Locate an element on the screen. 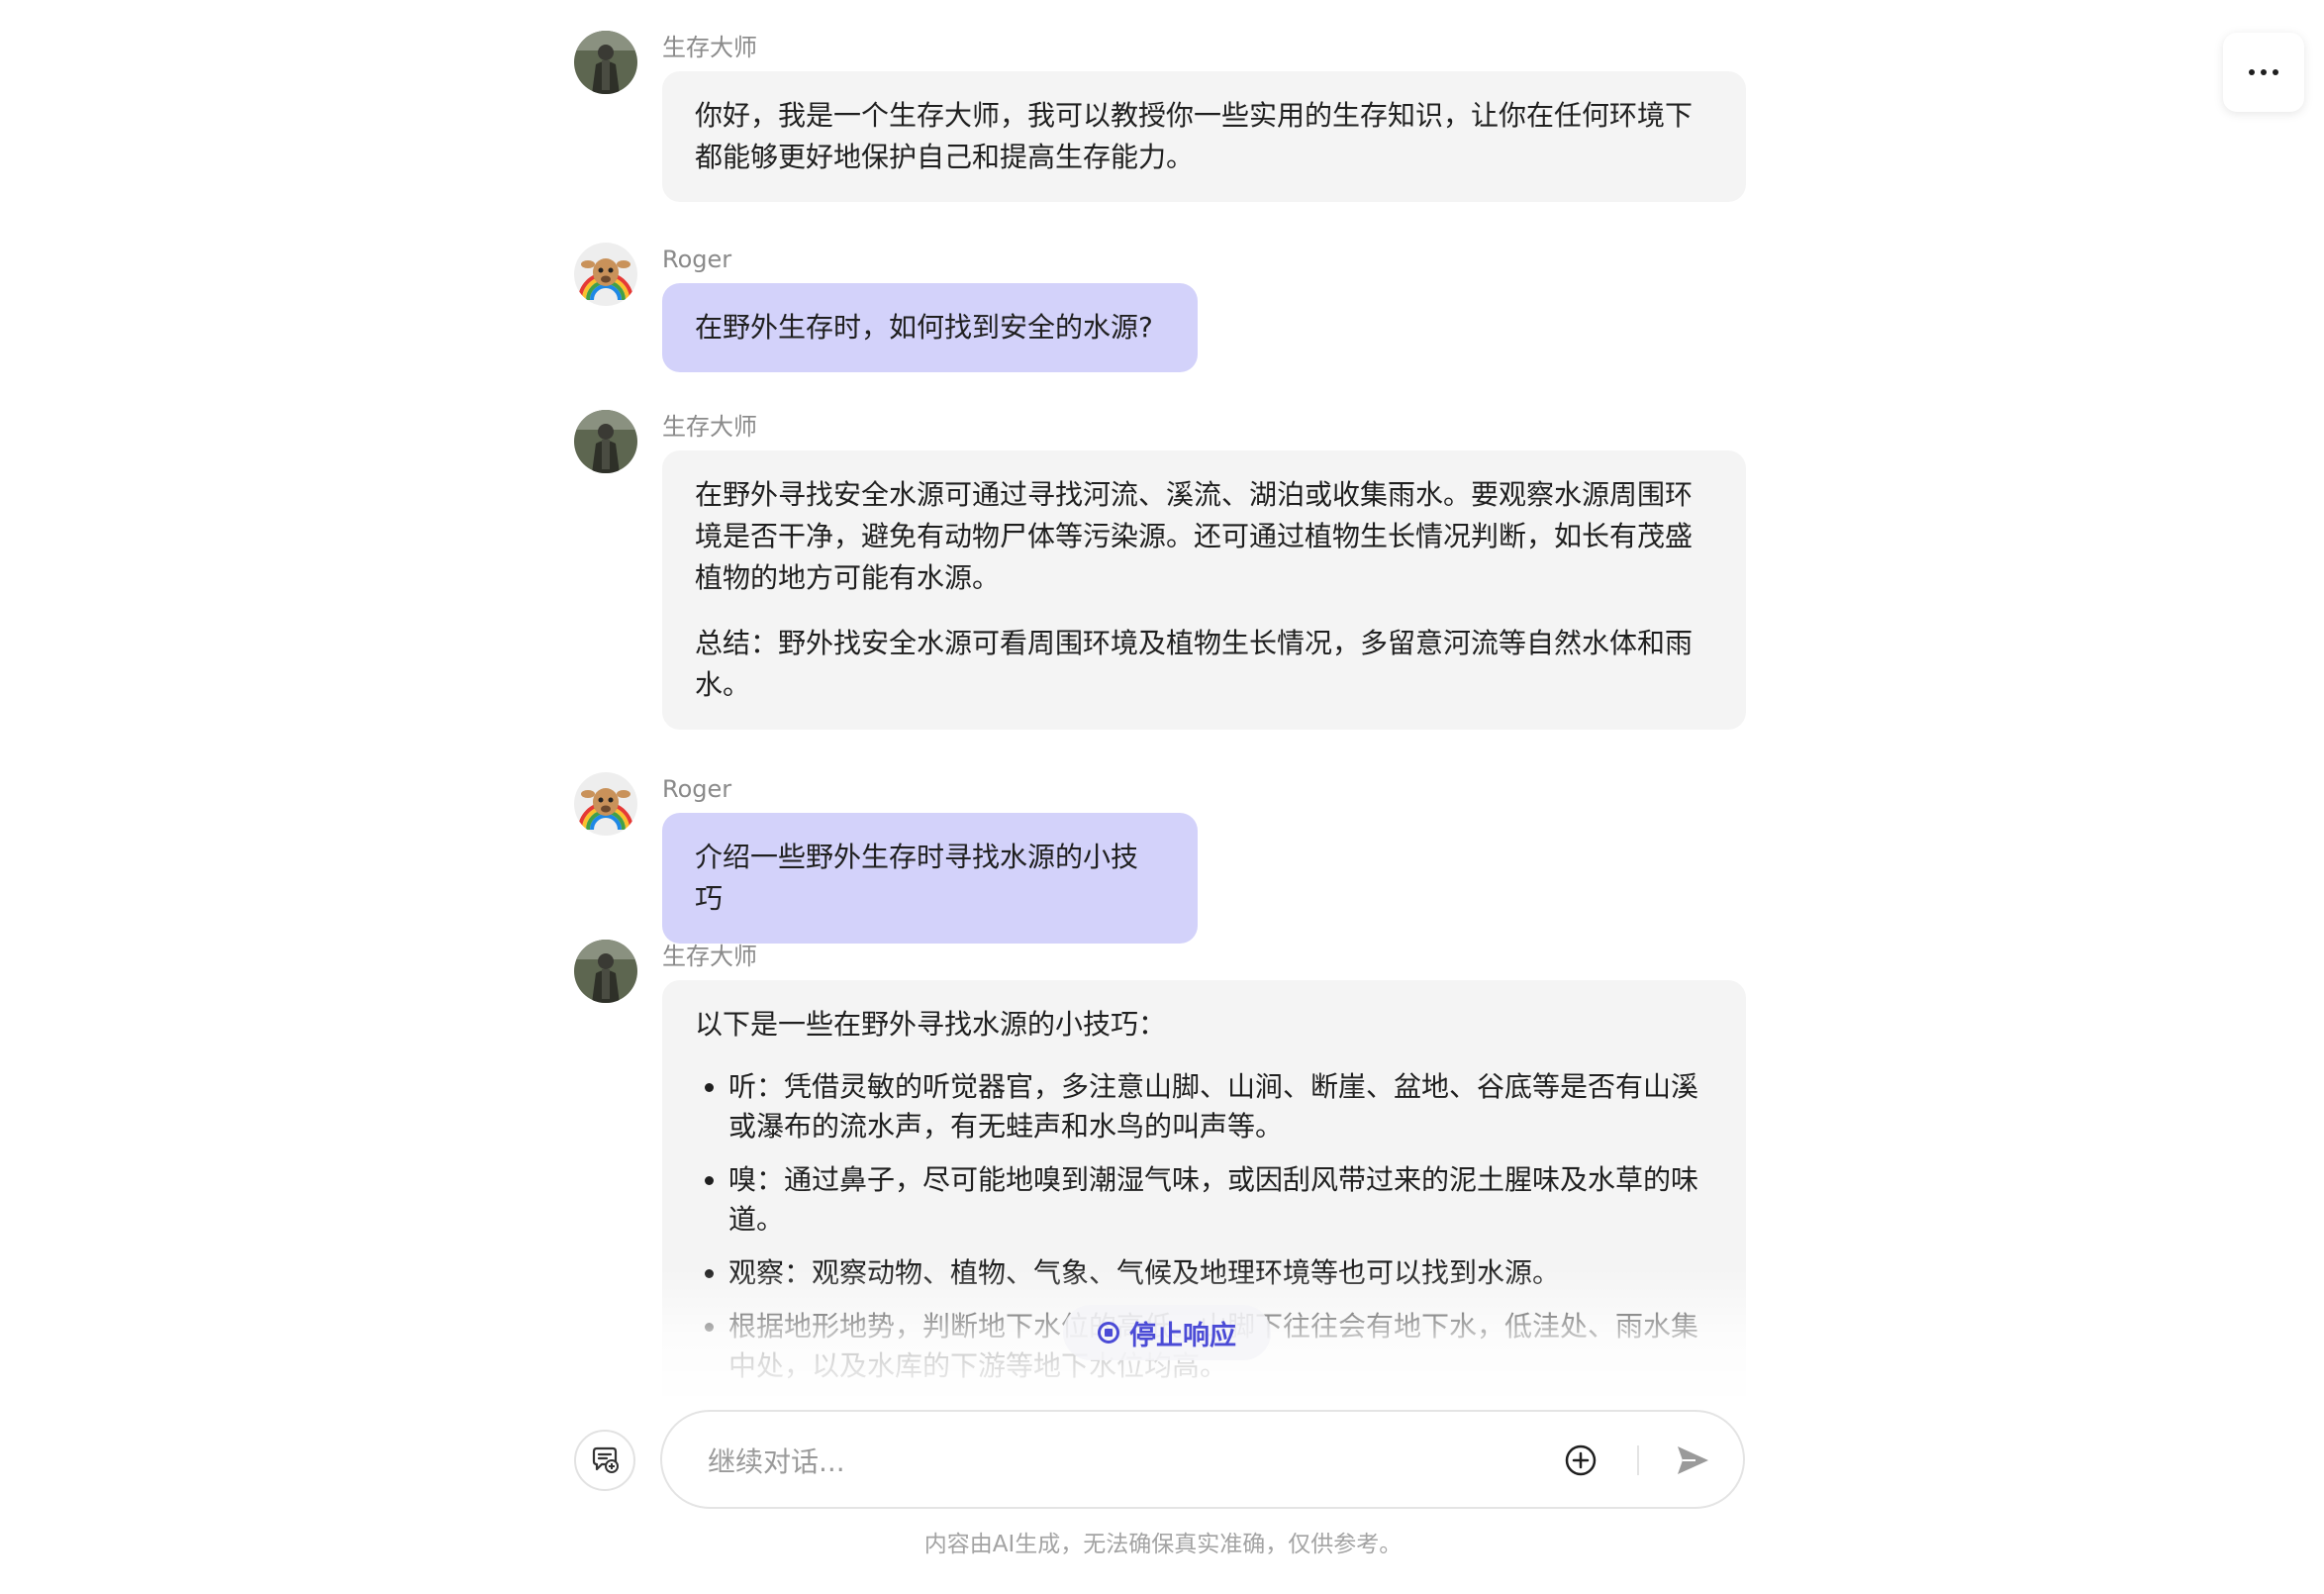 The width and height of the screenshot is (2324, 1594). more-options-button is located at coordinates (2263, 72).